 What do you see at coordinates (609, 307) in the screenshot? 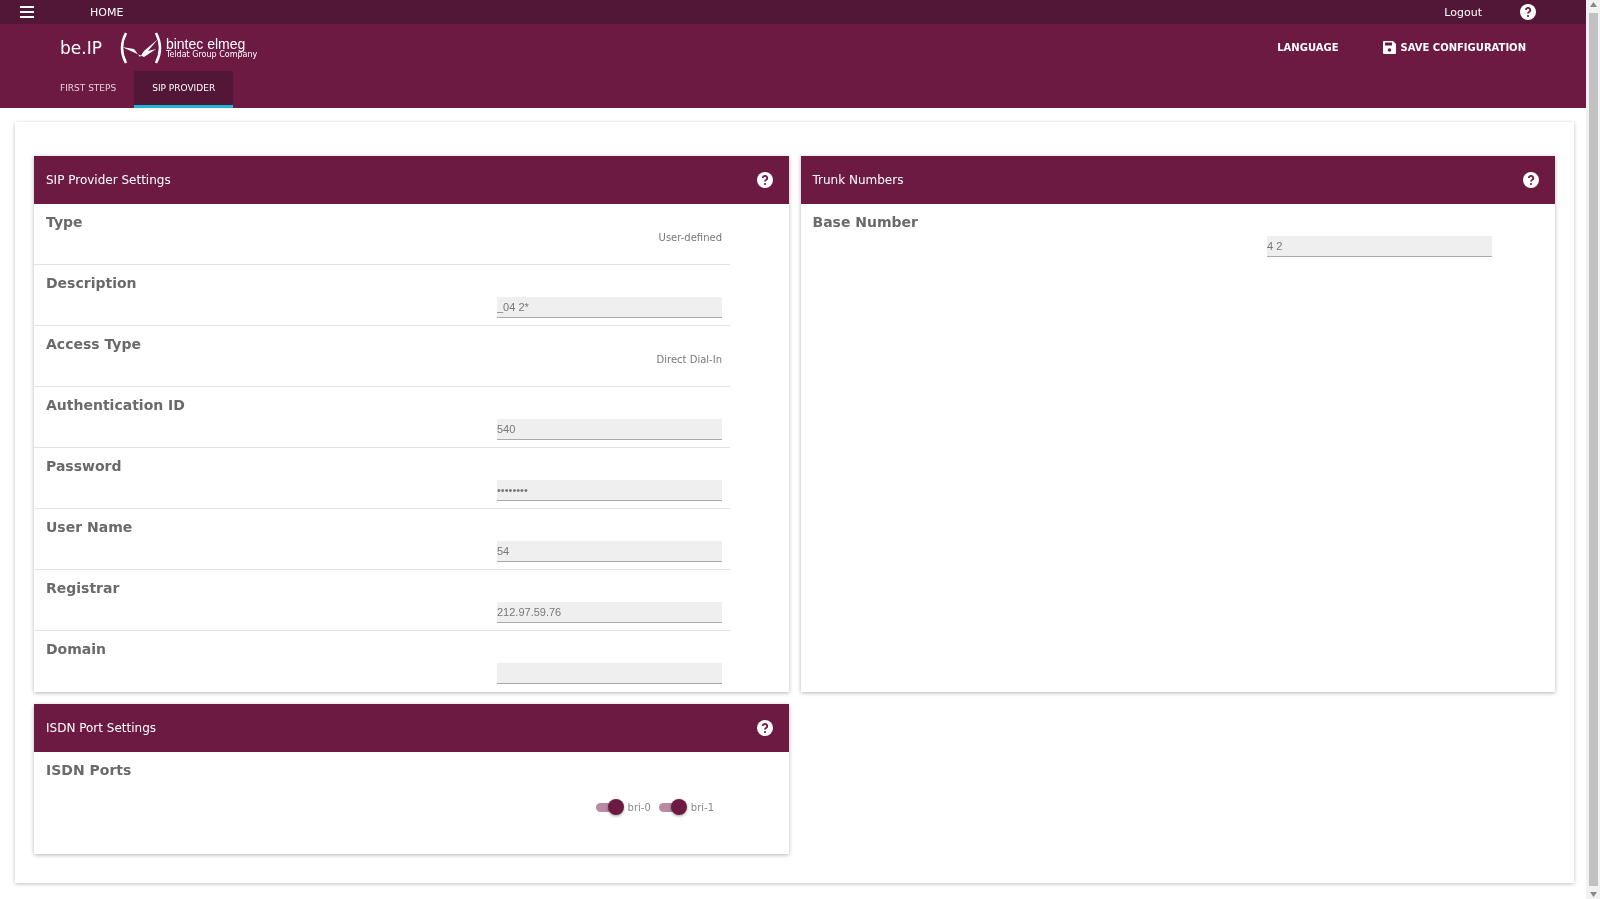
I see `input-field: _04 2*` at bounding box center [609, 307].